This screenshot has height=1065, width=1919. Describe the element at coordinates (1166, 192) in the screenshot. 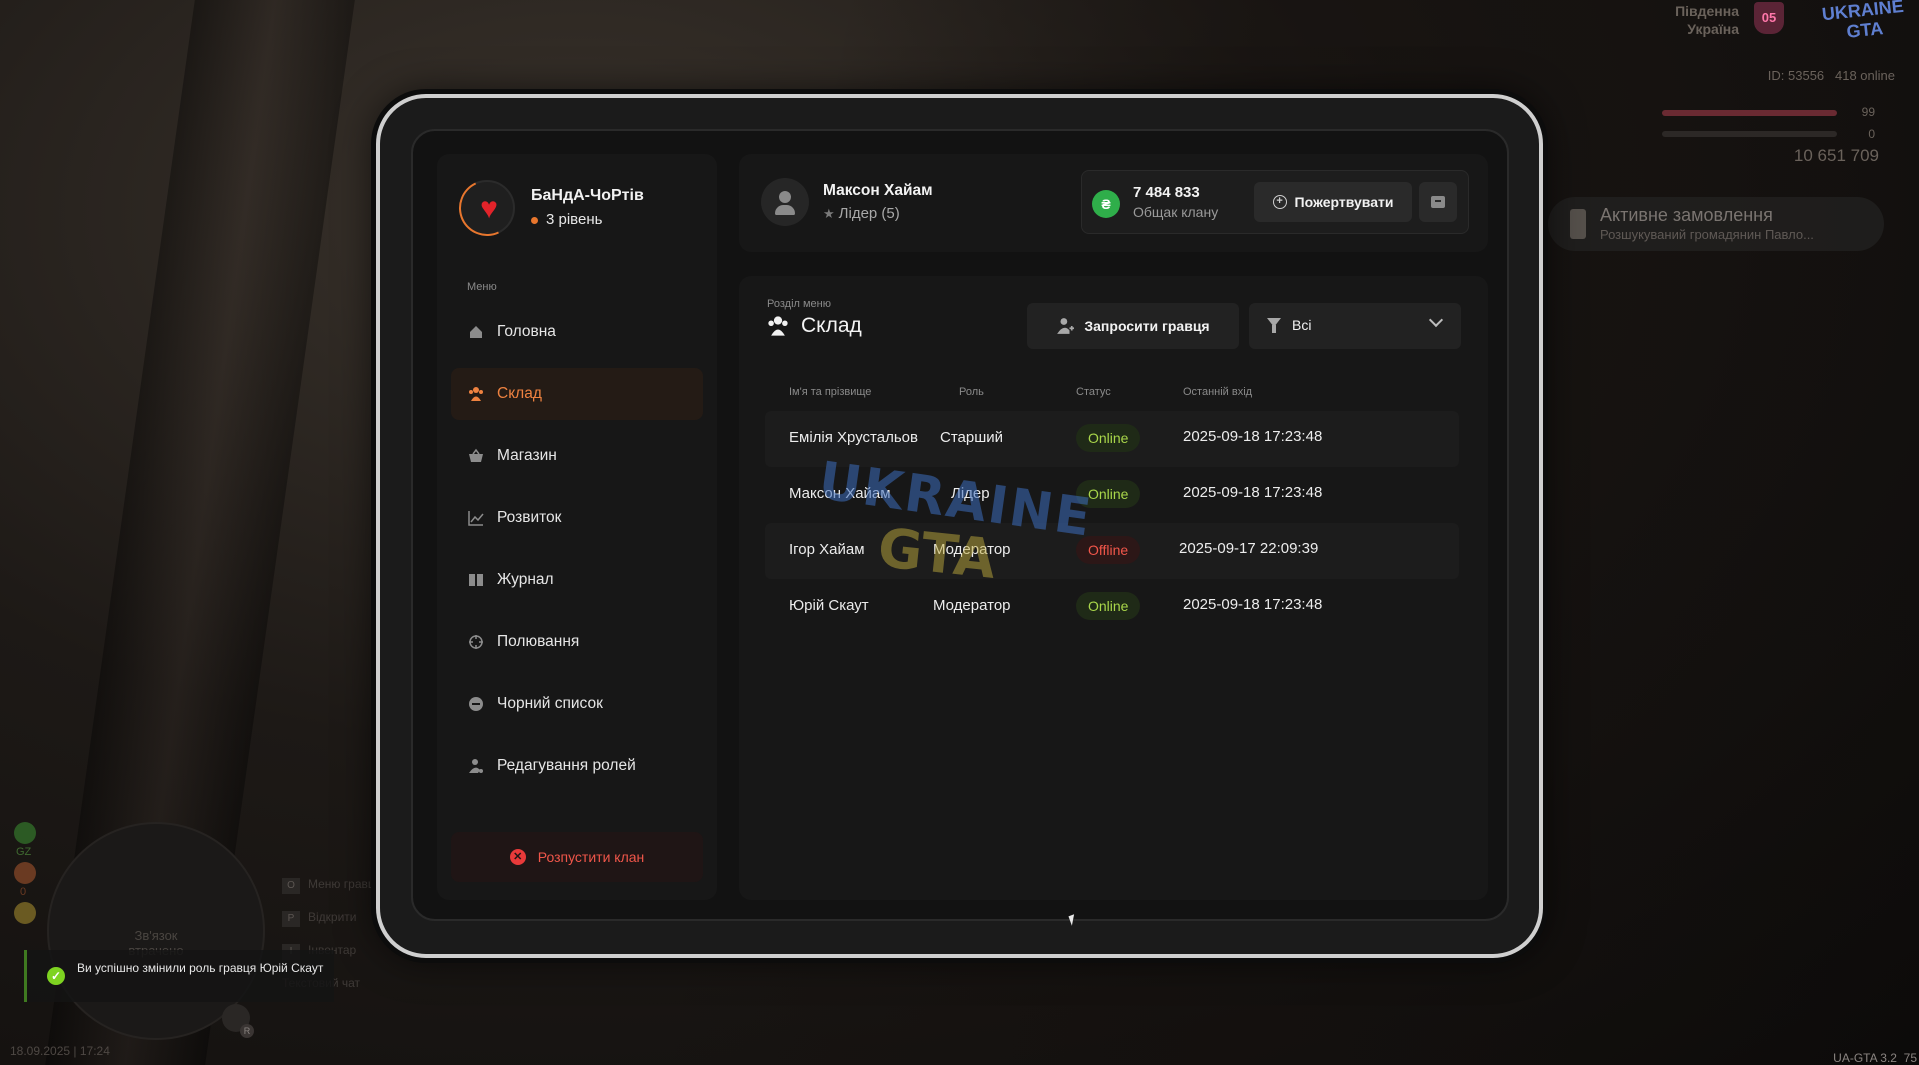

I see `bank-amount: 7 484 833` at that location.